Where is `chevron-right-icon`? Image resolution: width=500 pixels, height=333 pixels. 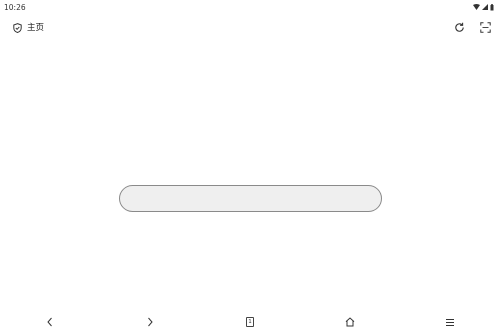 chevron-right-icon is located at coordinates (150, 322).